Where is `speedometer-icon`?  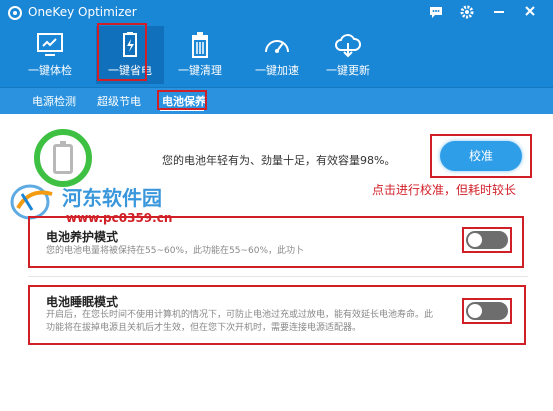 speedometer-icon is located at coordinates (277, 45).